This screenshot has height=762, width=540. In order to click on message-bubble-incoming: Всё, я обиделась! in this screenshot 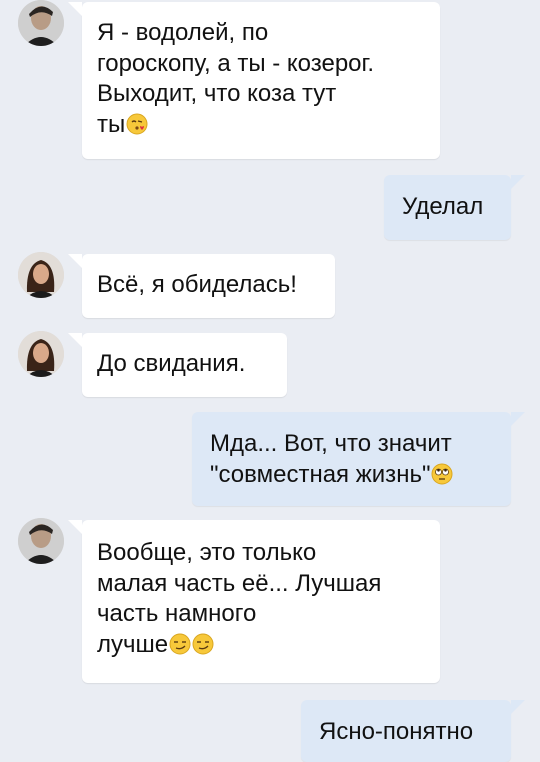, I will do `click(201, 286)`.